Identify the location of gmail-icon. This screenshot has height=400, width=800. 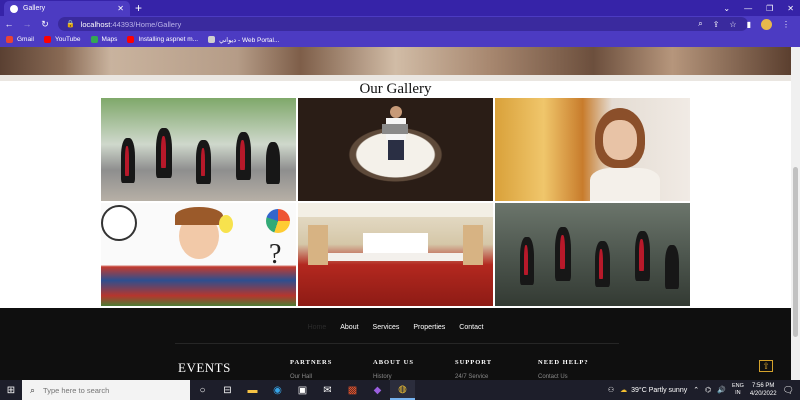
(9, 39).